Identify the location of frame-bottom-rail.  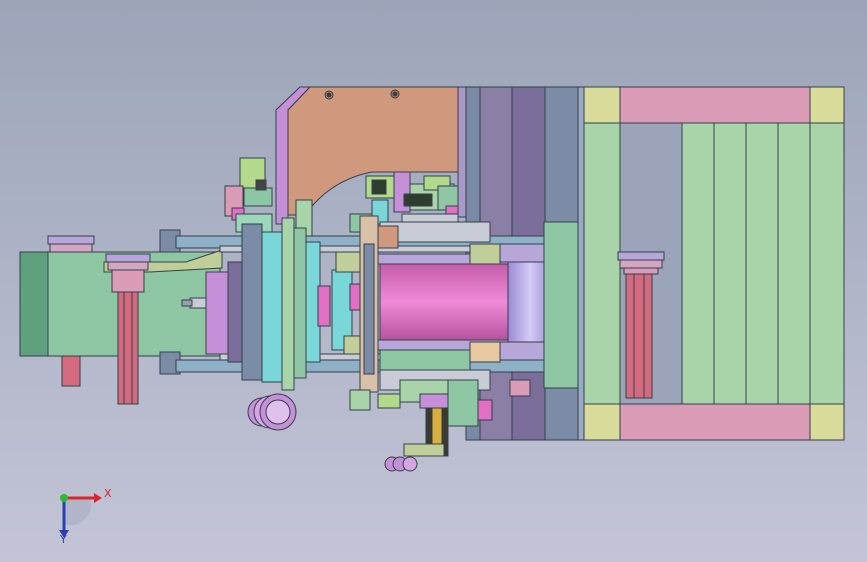
(715, 422).